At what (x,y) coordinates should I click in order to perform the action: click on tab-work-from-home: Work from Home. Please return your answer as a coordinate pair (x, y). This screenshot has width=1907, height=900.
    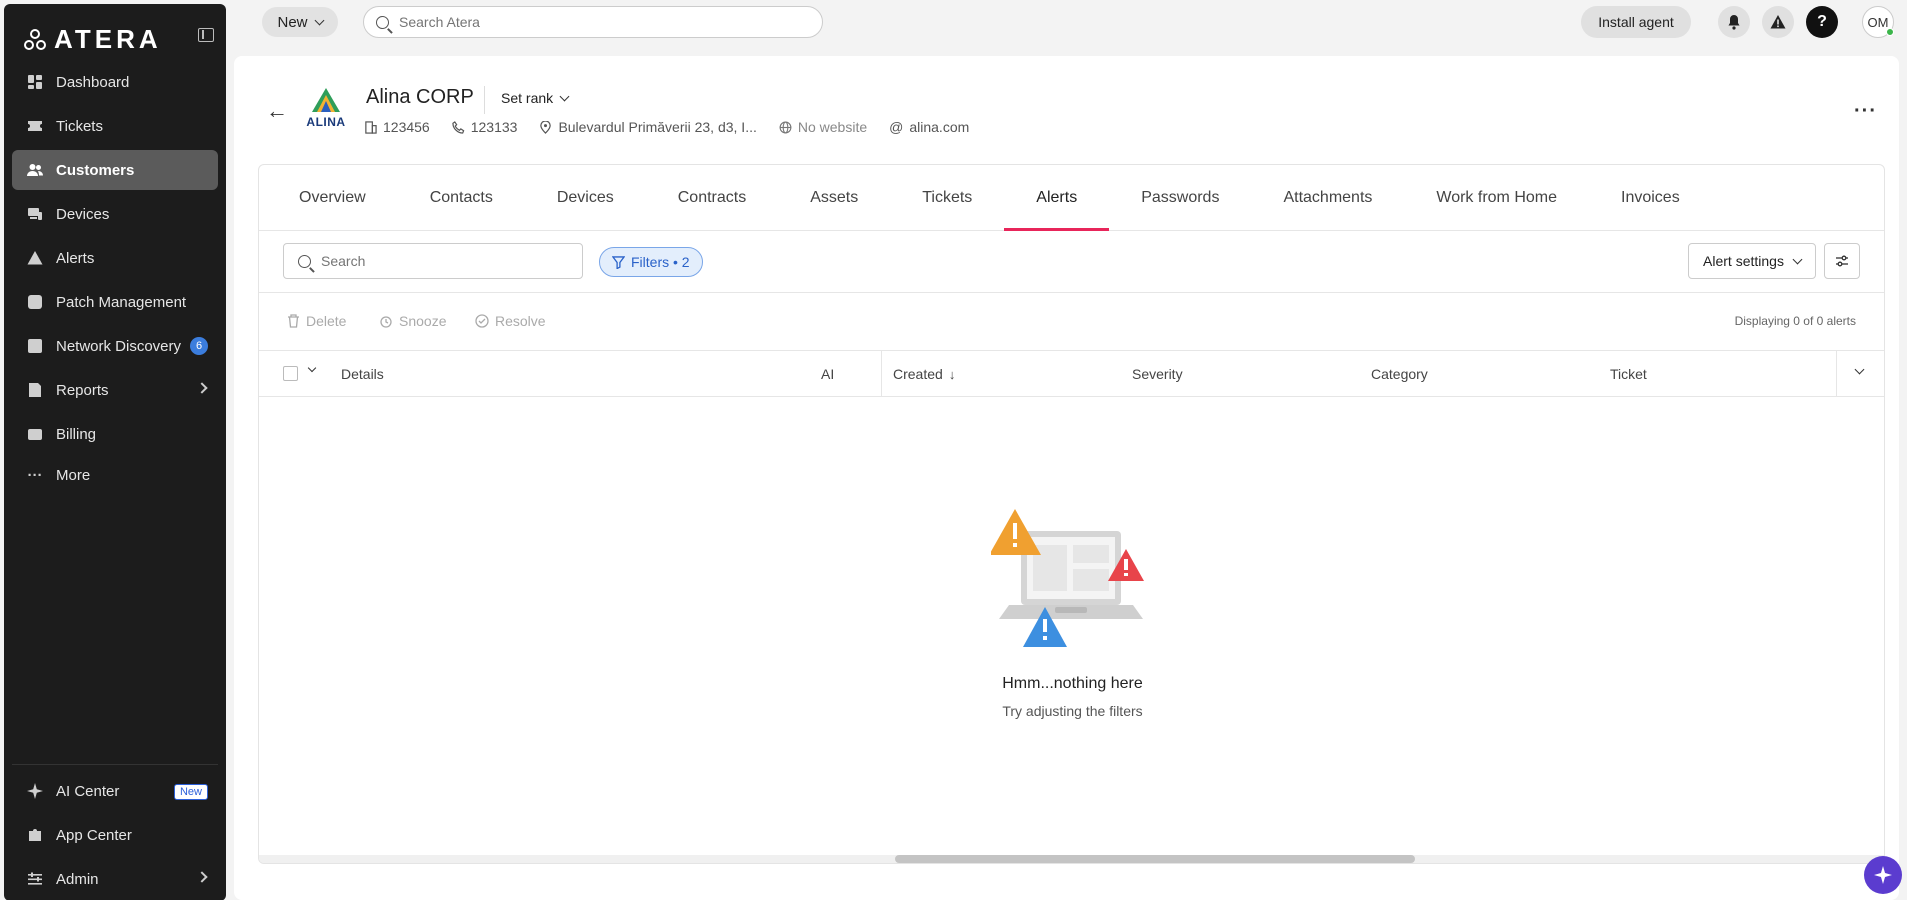
    Looking at the image, I should click on (1496, 197).